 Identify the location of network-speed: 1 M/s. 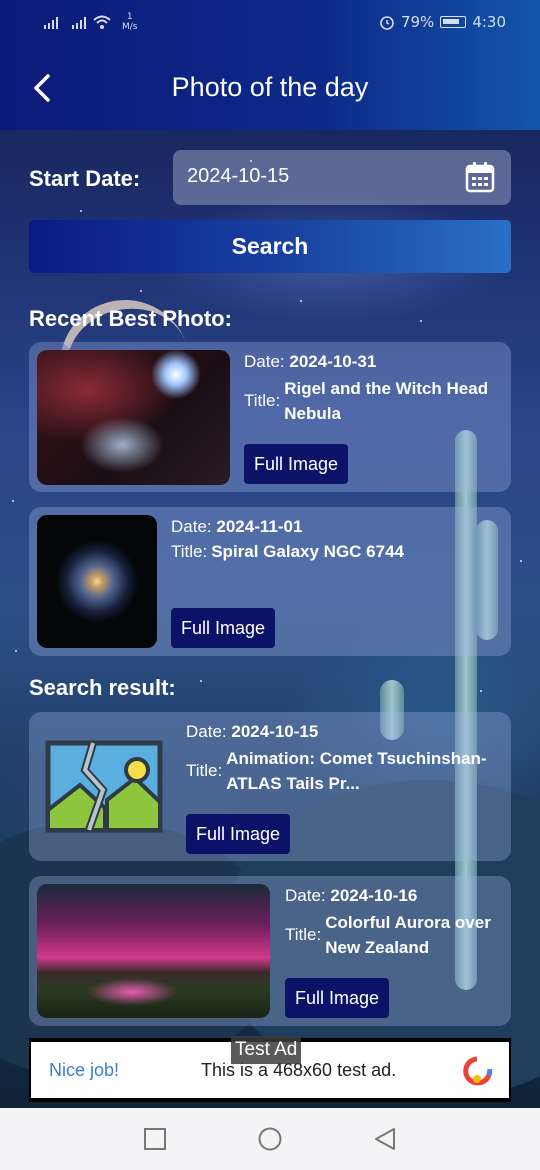
(130, 22).